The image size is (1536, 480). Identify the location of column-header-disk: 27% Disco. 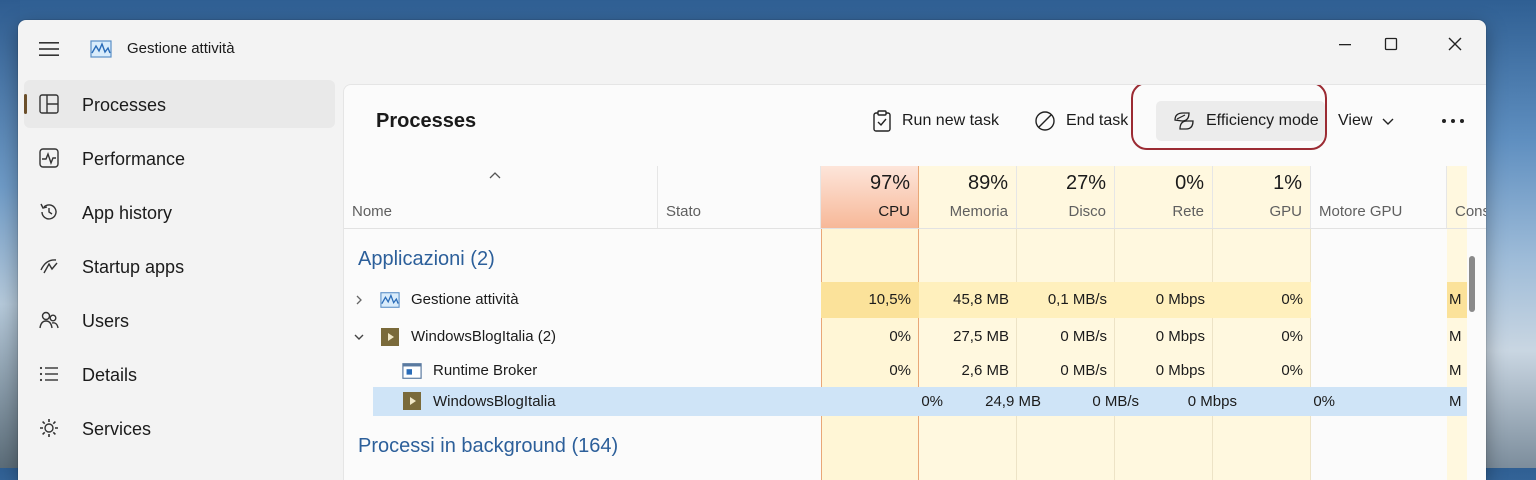
(1066, 197).